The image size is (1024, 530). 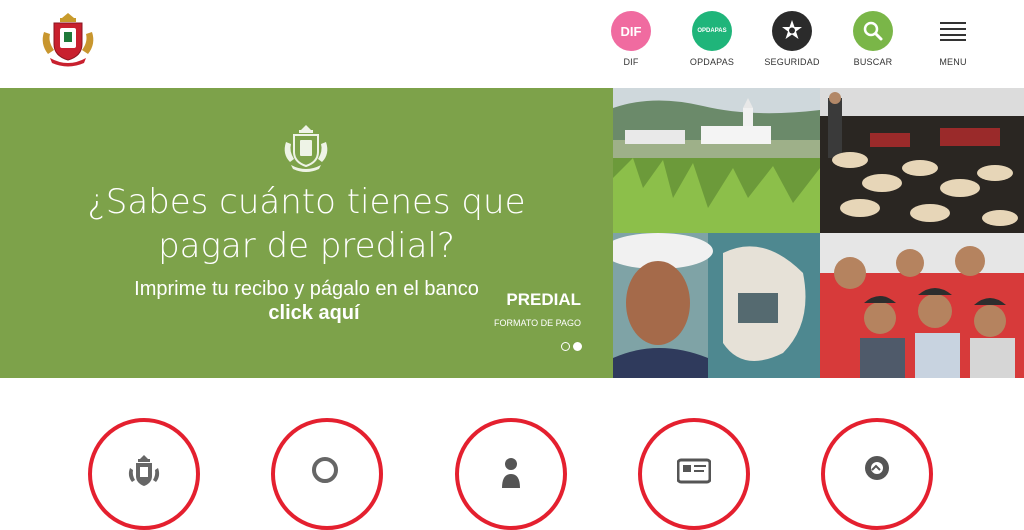 I want to click on nav-opdapas-label: OPDAPAS, so click(x=712, y=62).